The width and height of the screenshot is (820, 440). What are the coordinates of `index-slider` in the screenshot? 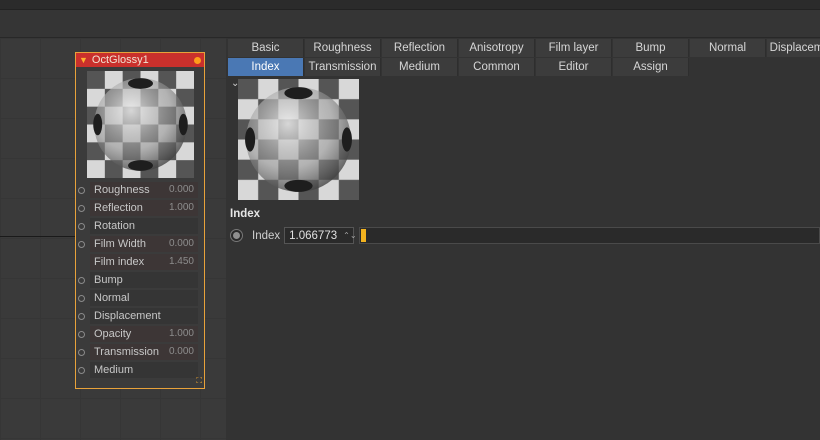 It's located at (589, 235).